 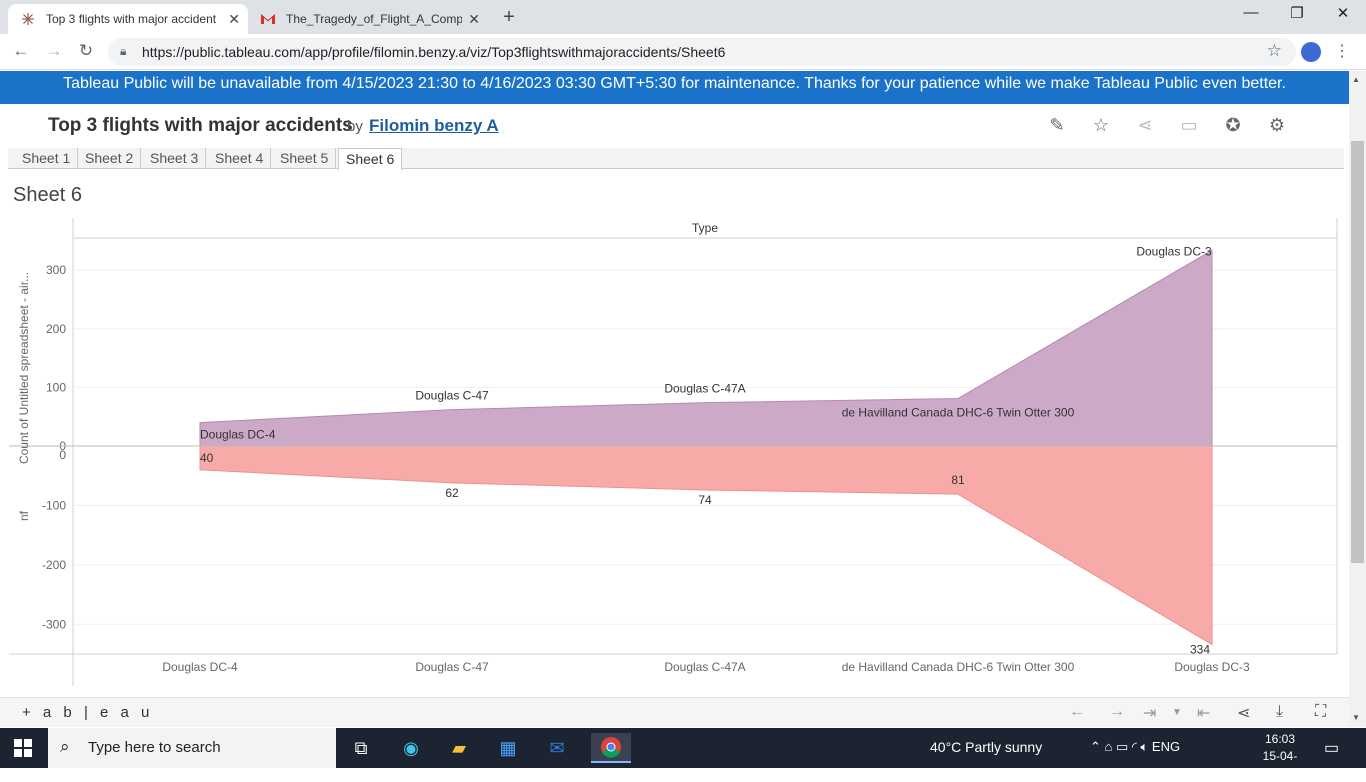 I want to click on y-axis-title-bottom: nf, so click(x=24, y=515).